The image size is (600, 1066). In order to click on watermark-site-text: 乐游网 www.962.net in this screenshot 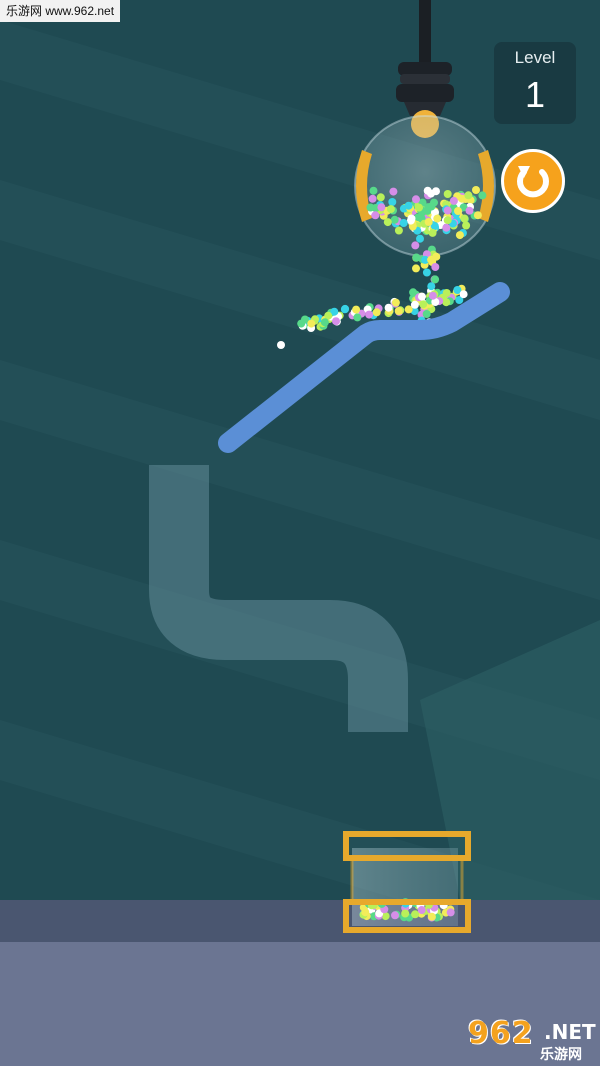, I will do `click(60, 11)`.